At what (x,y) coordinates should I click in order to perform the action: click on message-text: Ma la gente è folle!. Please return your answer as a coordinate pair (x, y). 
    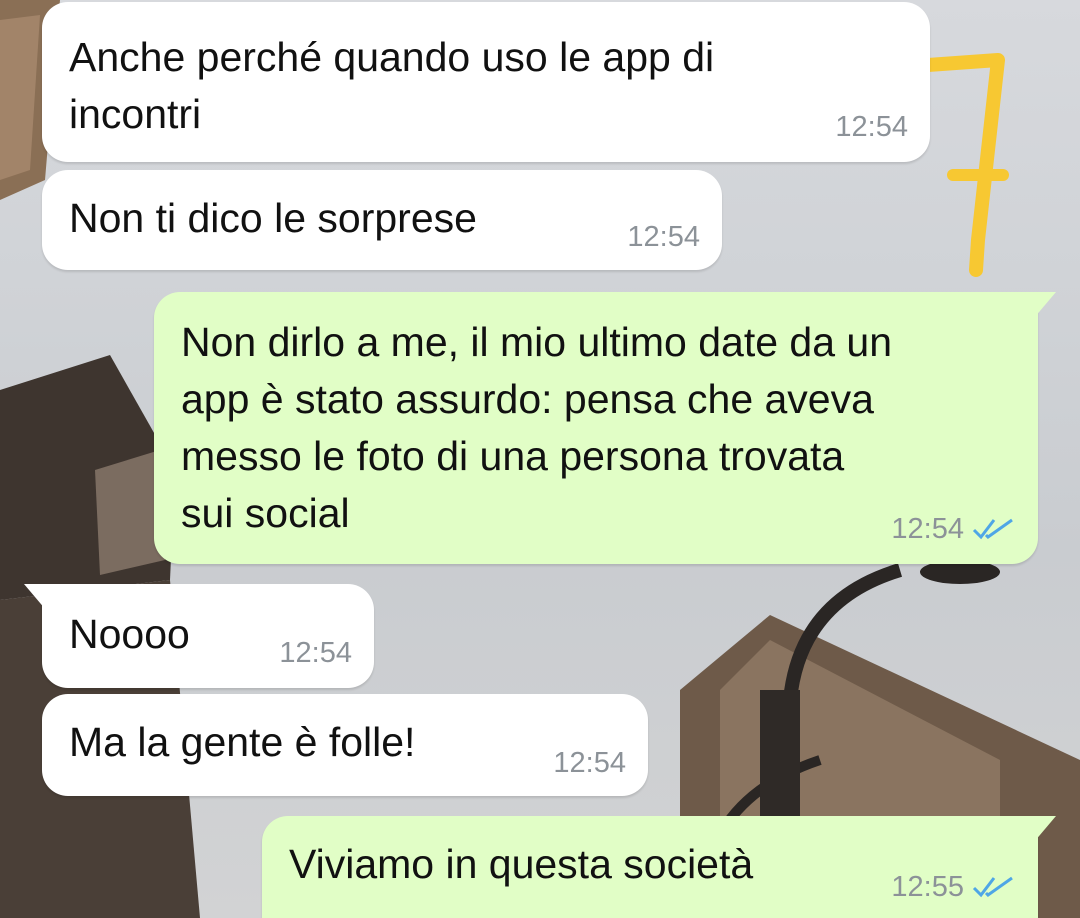
    Looking at the image, I should click on (242, 742).